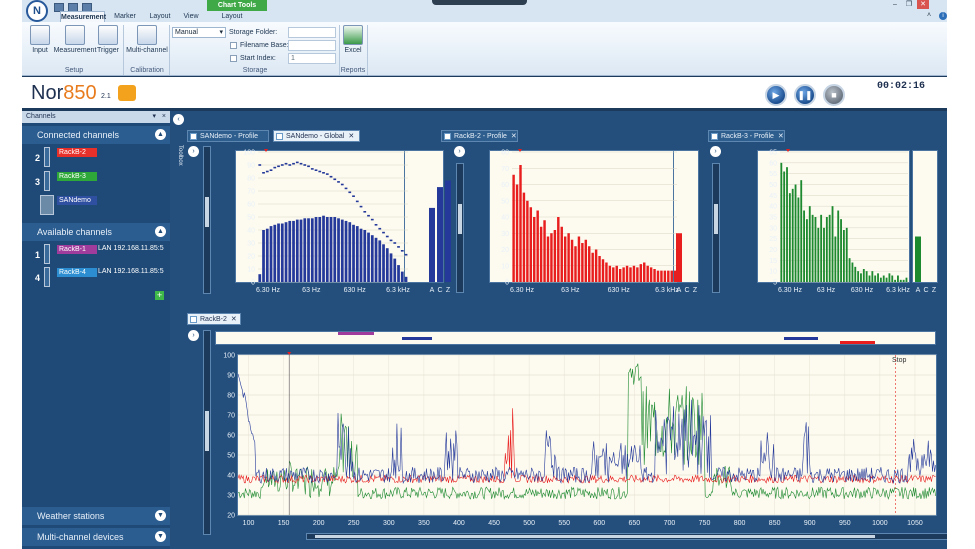 The width and height of the screenshot is (975, 549). What do you see at coordinates (251, 192) in the screenshot?
I see `y-tick-label: 70` at bounding box center [251, 192].